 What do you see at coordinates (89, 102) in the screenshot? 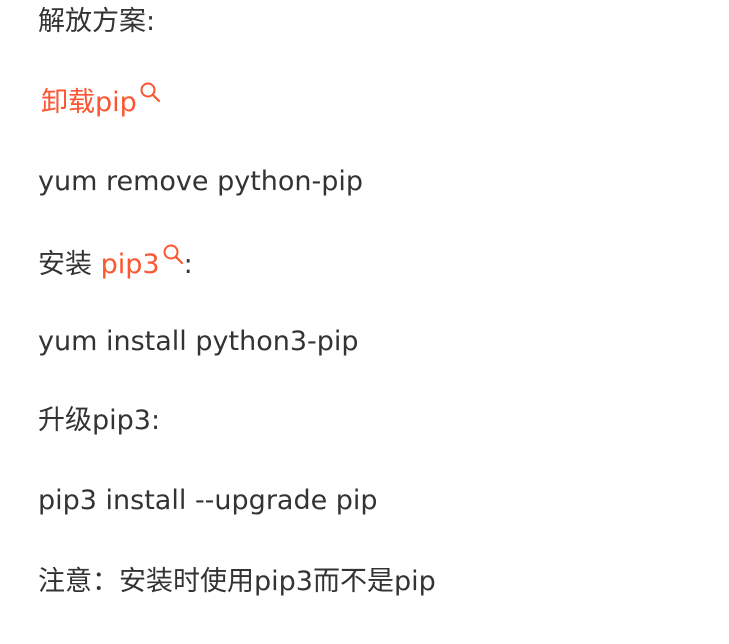
I see `uninstall-pip-link: 卸载pip` at bounding box center [89, 102].